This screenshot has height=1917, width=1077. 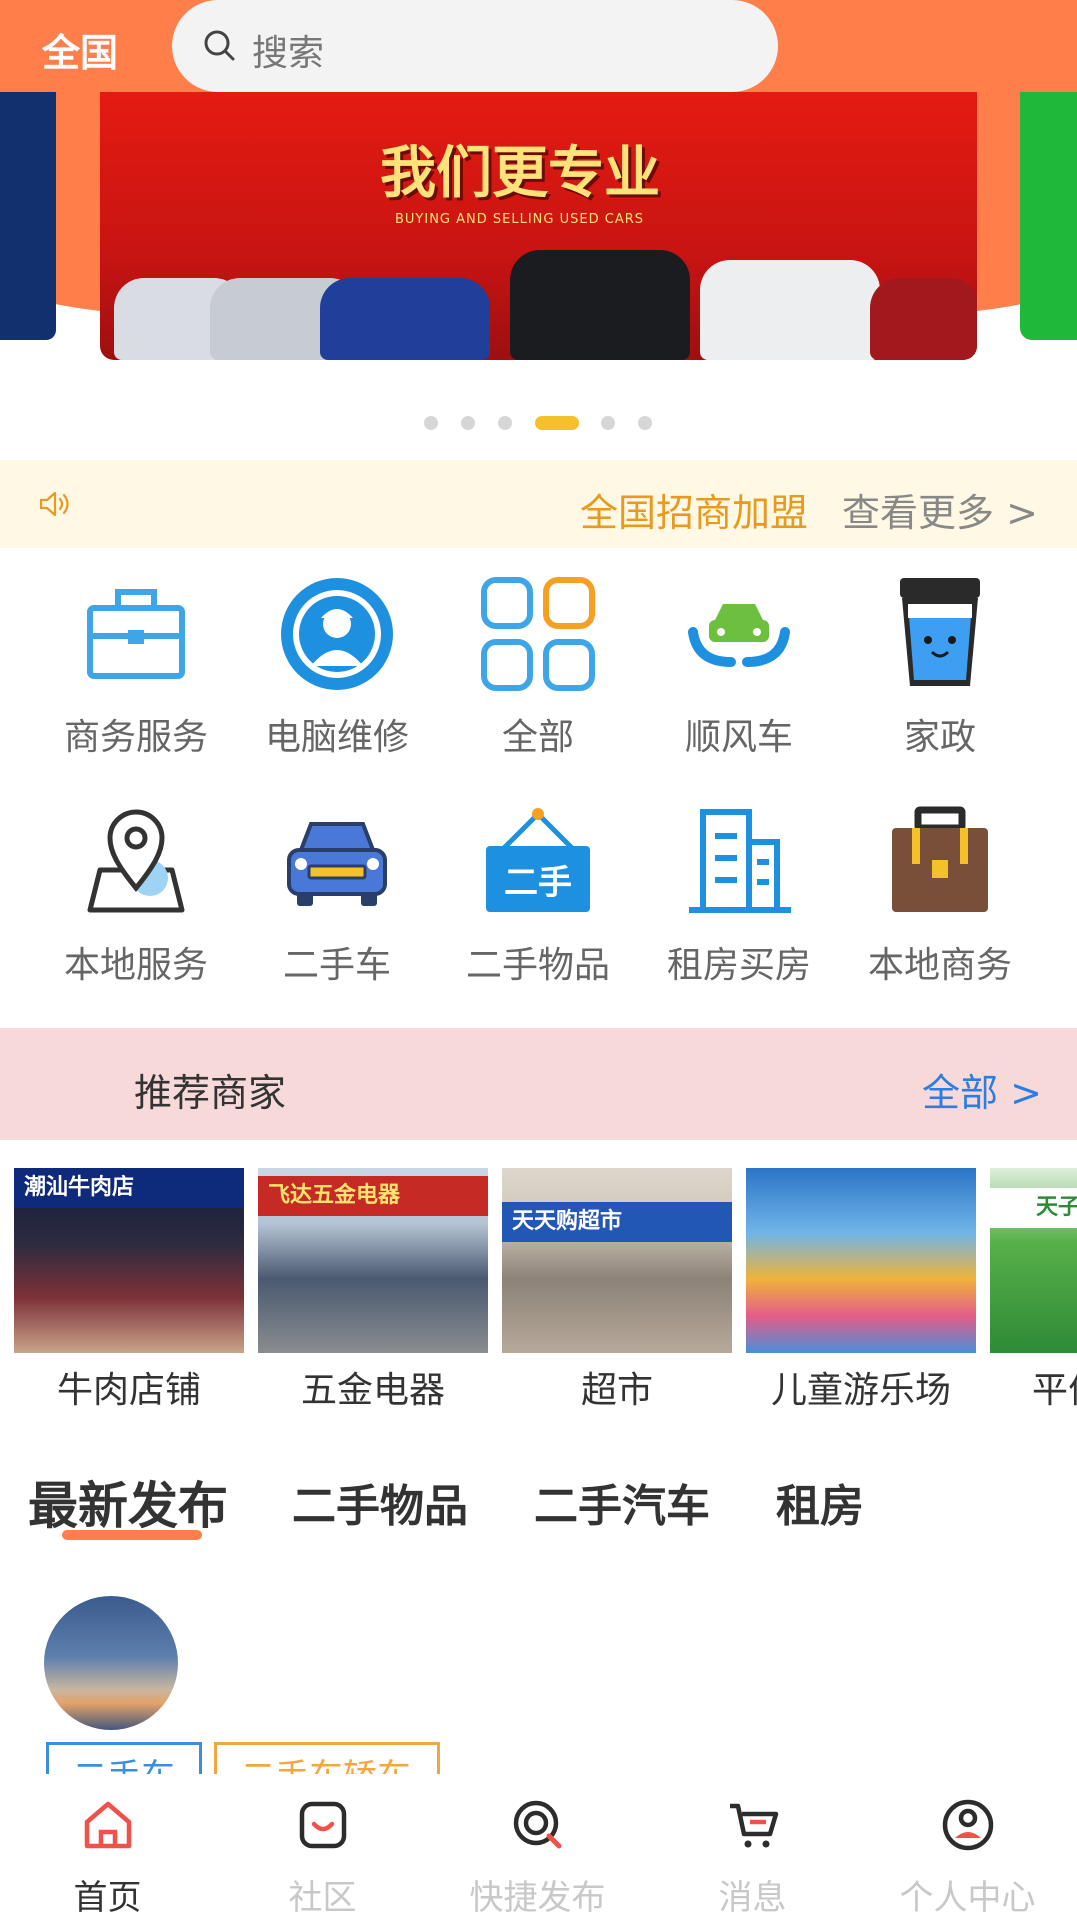 What do you see at coordinates (336, 737) in the screenshot?
I see `category-label: 电脑维修` at bounding box center [336, 737].